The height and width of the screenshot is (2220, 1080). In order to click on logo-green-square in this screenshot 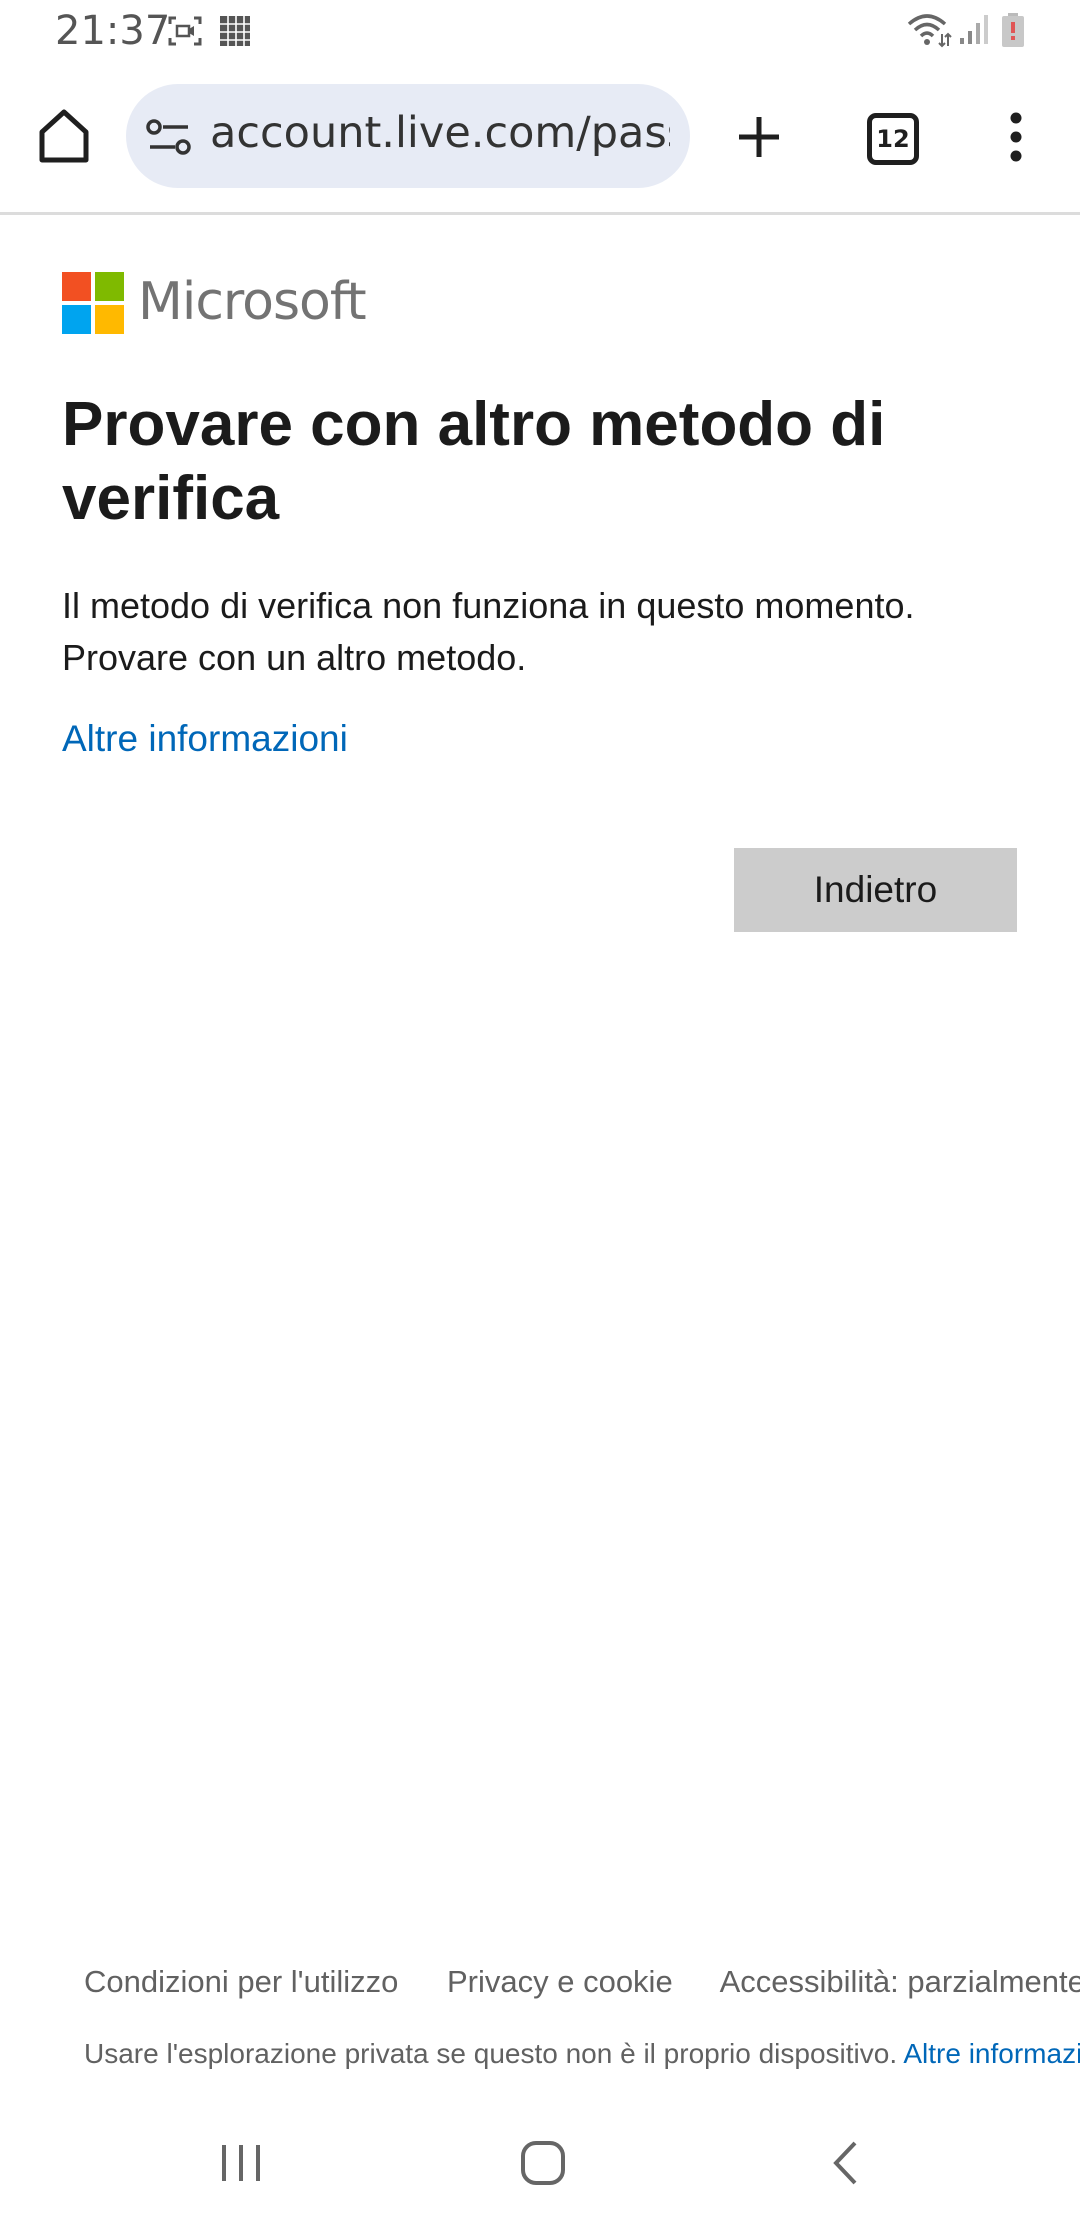, I will do `click(109, 286)`.